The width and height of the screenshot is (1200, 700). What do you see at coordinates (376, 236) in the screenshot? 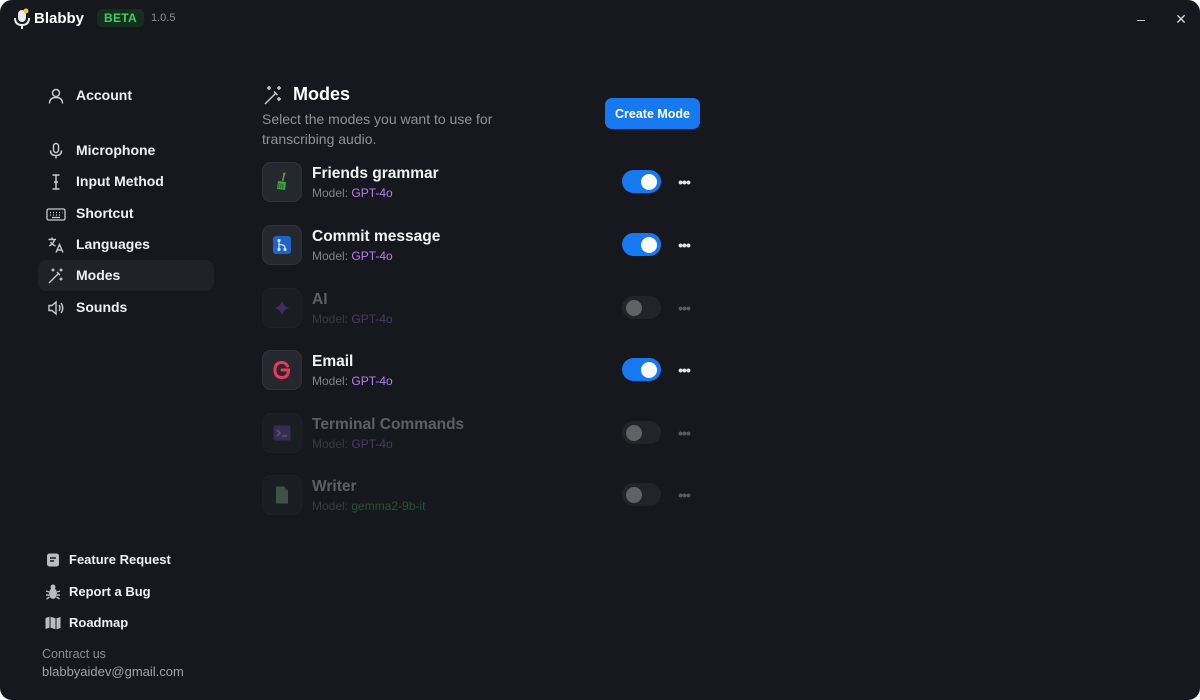
I see `mode-name: Commit message` at bounding box center [376, 236].